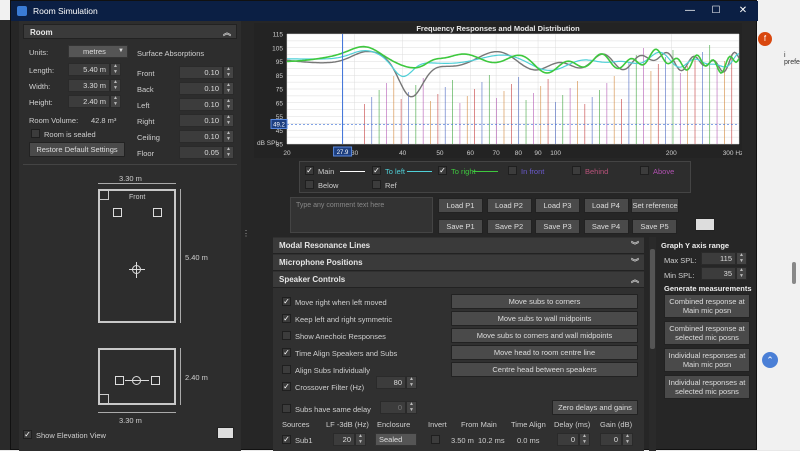 This screenshot has width=800, height=451. Describe the element at coordinates (201, 104) in the screenshot. I see `surface-left-field: 0.10` at that location.